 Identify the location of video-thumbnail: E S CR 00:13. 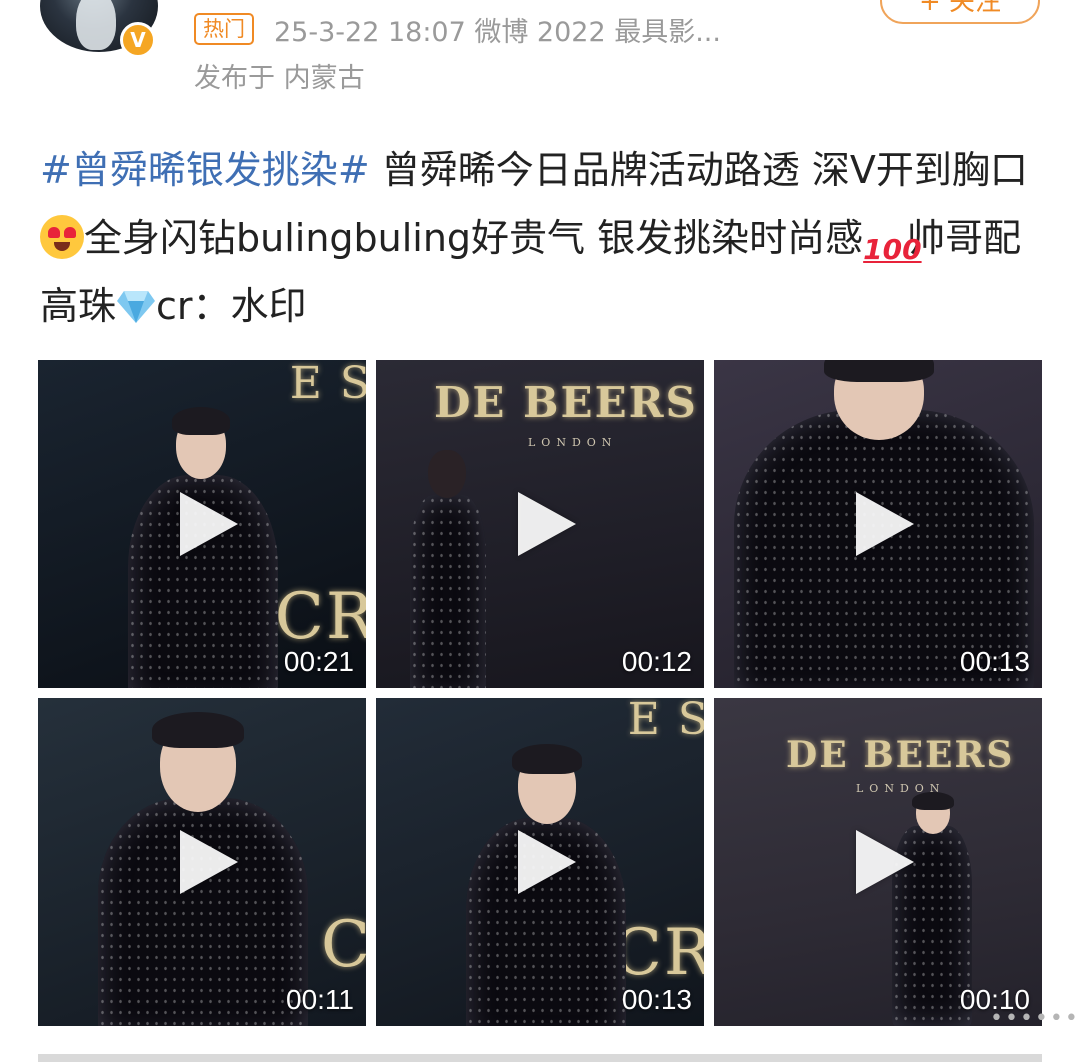
(540, 862).